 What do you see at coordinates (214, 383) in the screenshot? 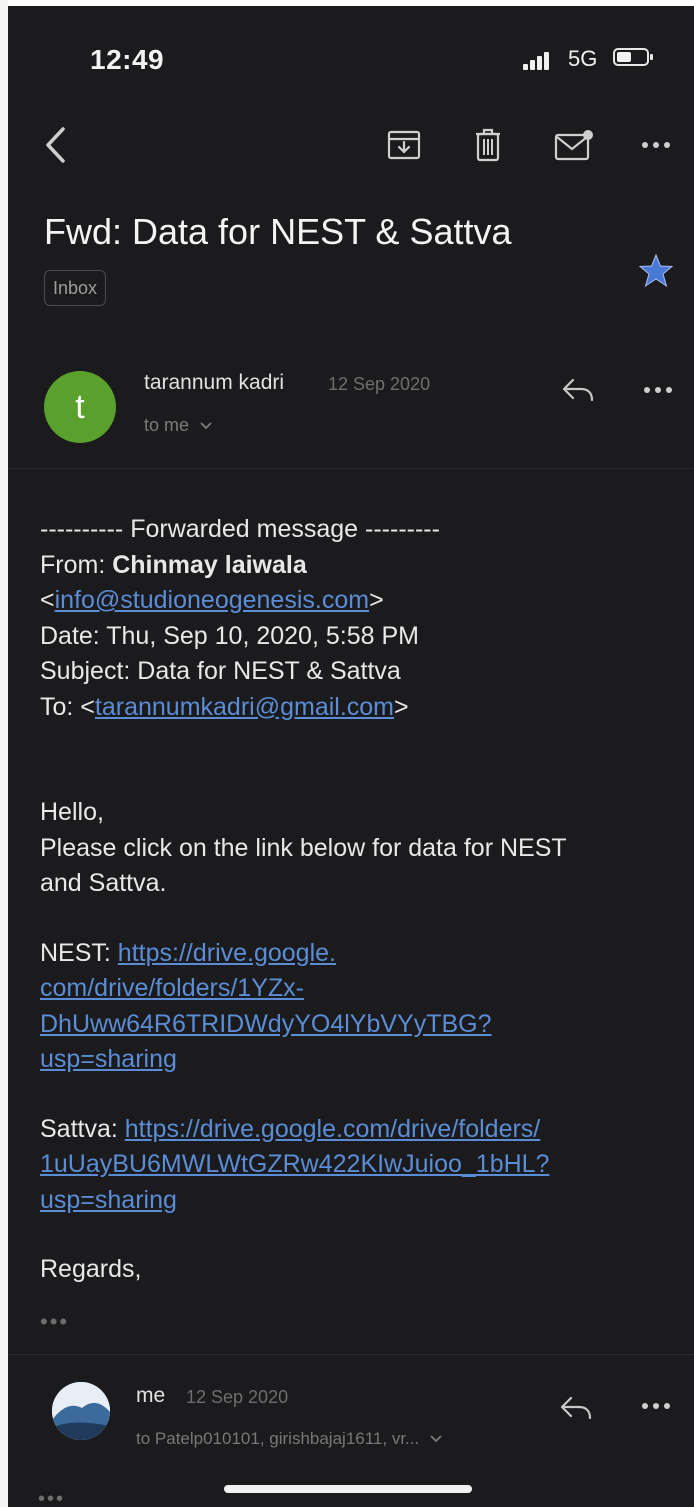
I see `sender-name: tarannum kadri` at bounding box center [214, 383].